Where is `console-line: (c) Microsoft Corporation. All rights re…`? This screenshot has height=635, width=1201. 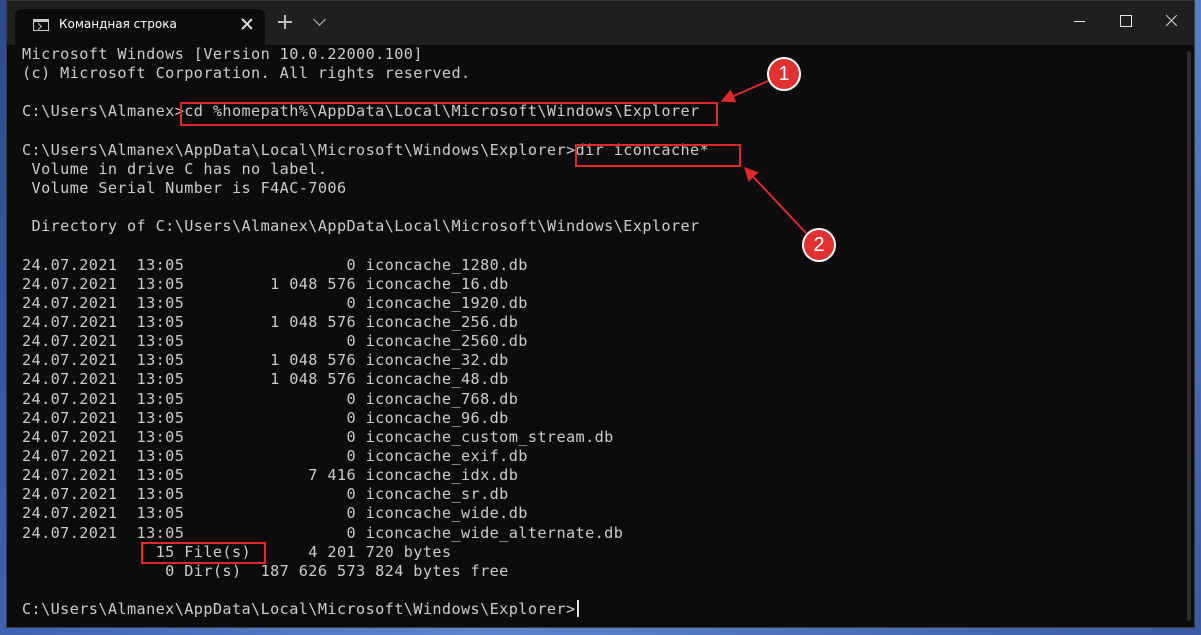
console-line: (c) Microsoft Corporation. All rights re… is located at coordinates (246, 73).